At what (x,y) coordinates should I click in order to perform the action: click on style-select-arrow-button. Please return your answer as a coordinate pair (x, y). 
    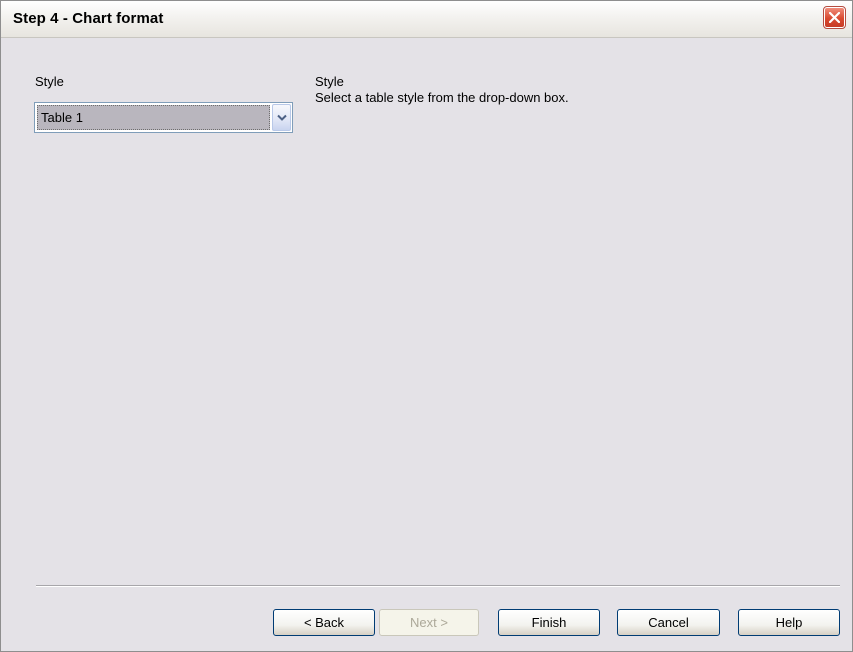
    Looking at the image, I should click on (281, 117).